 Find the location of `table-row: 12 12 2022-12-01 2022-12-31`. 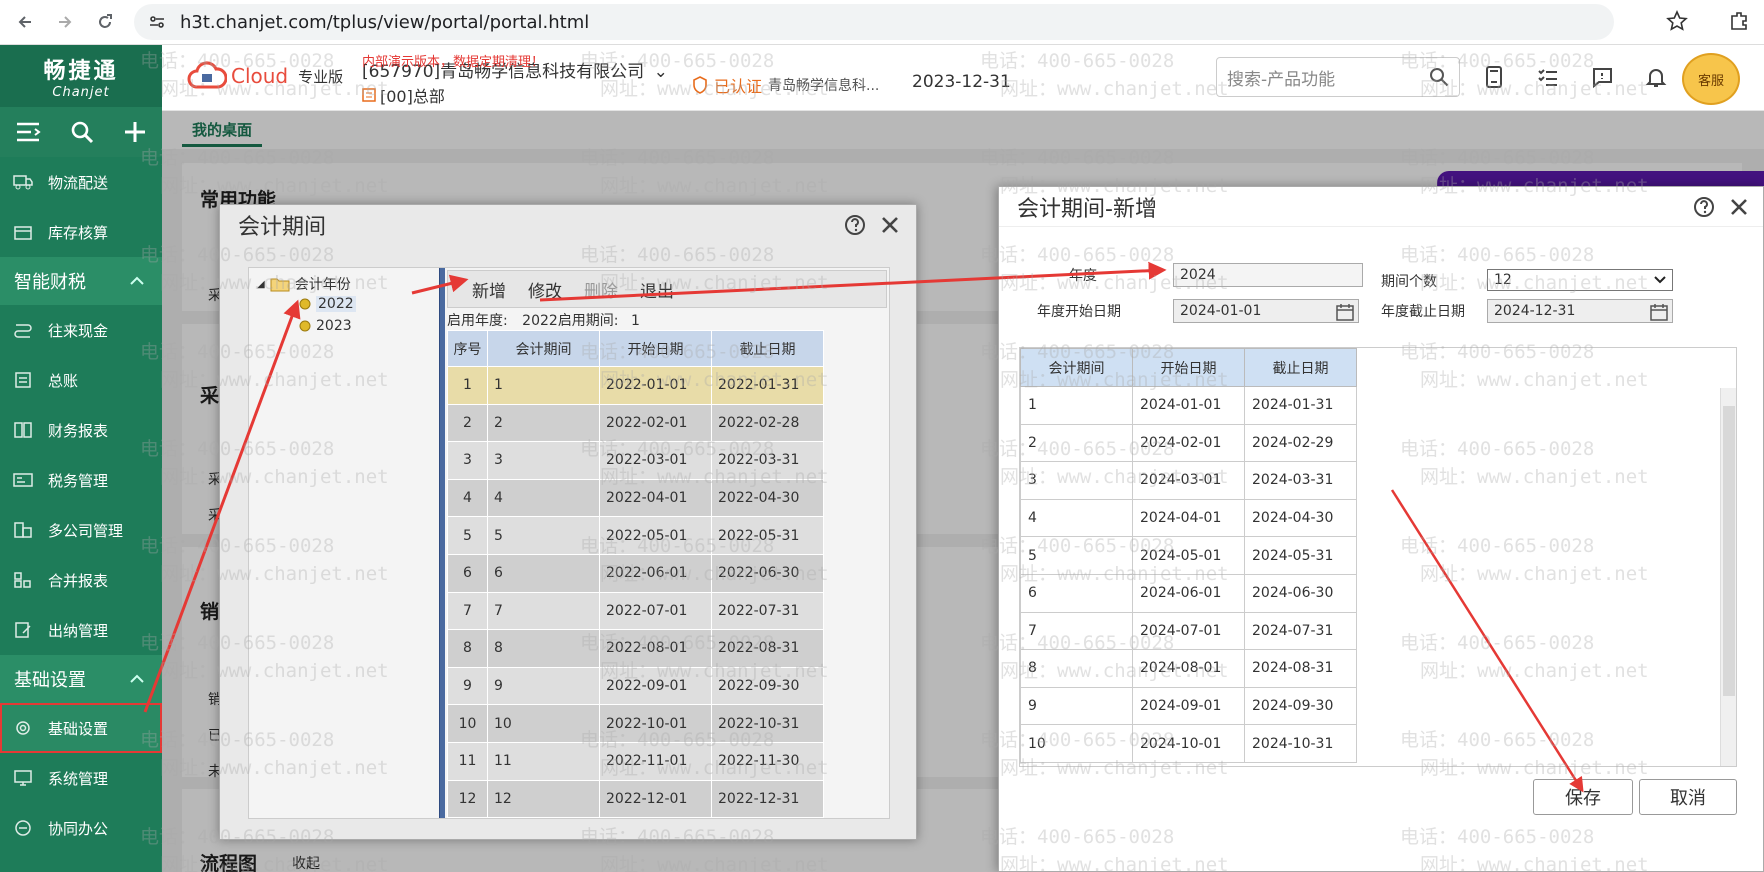

table-row: 12 12 2022-12-01 2022-12-31 is located at coordinates (635, 799).